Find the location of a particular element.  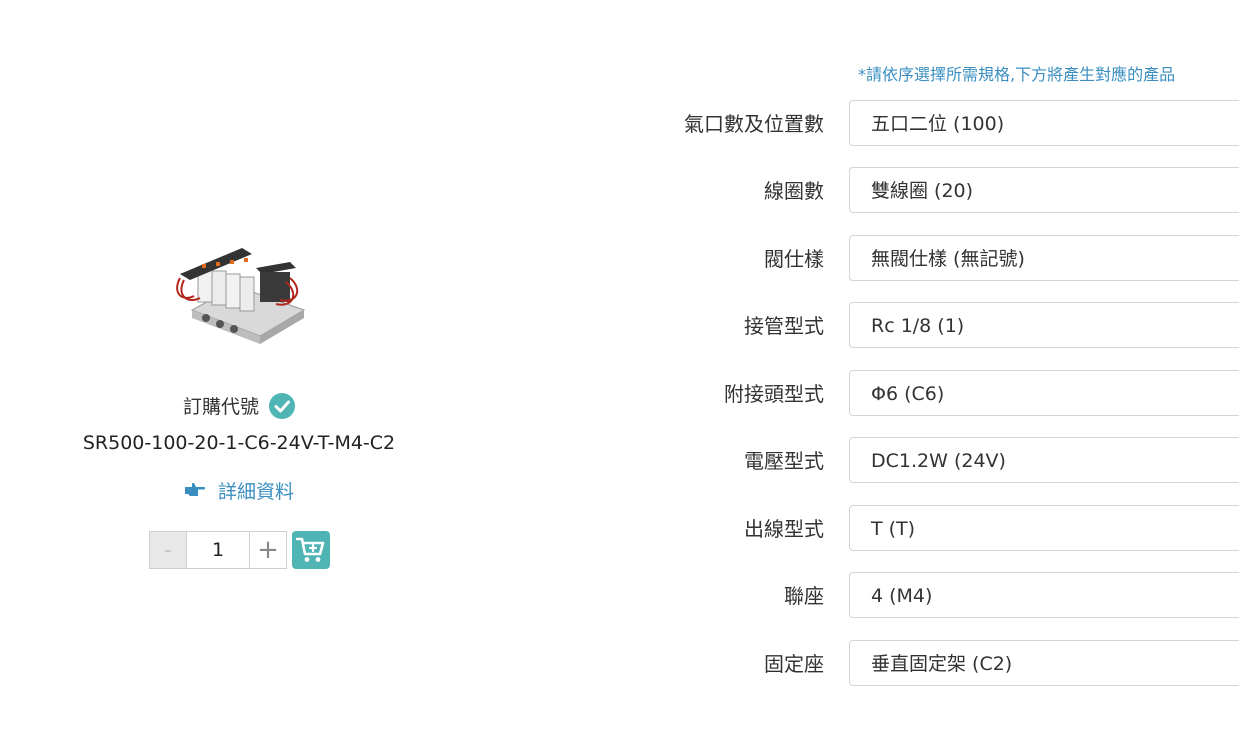

spec-select: 雙線圈 (20) is located at coordinates (1044, 190).